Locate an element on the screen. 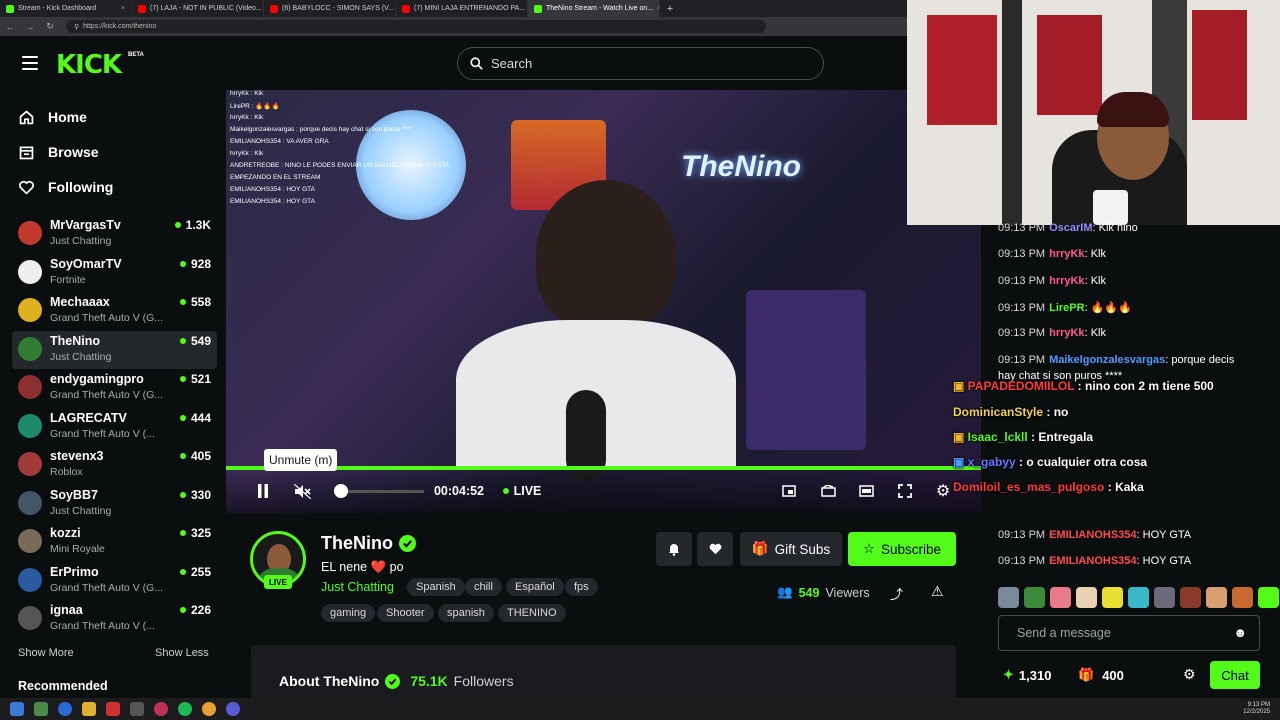 Image resolution: width=1280 pixels, height=720 pixels. channel-item: SoyOmarTV Fortnite 928 is located at coordinates (114, 273).